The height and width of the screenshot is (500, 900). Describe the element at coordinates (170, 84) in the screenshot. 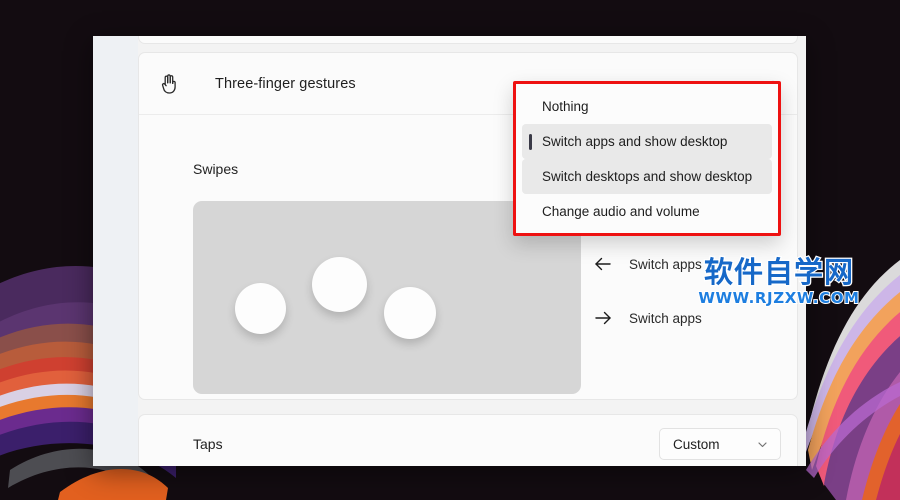

I see `three-finger-hand-icon` at that location.